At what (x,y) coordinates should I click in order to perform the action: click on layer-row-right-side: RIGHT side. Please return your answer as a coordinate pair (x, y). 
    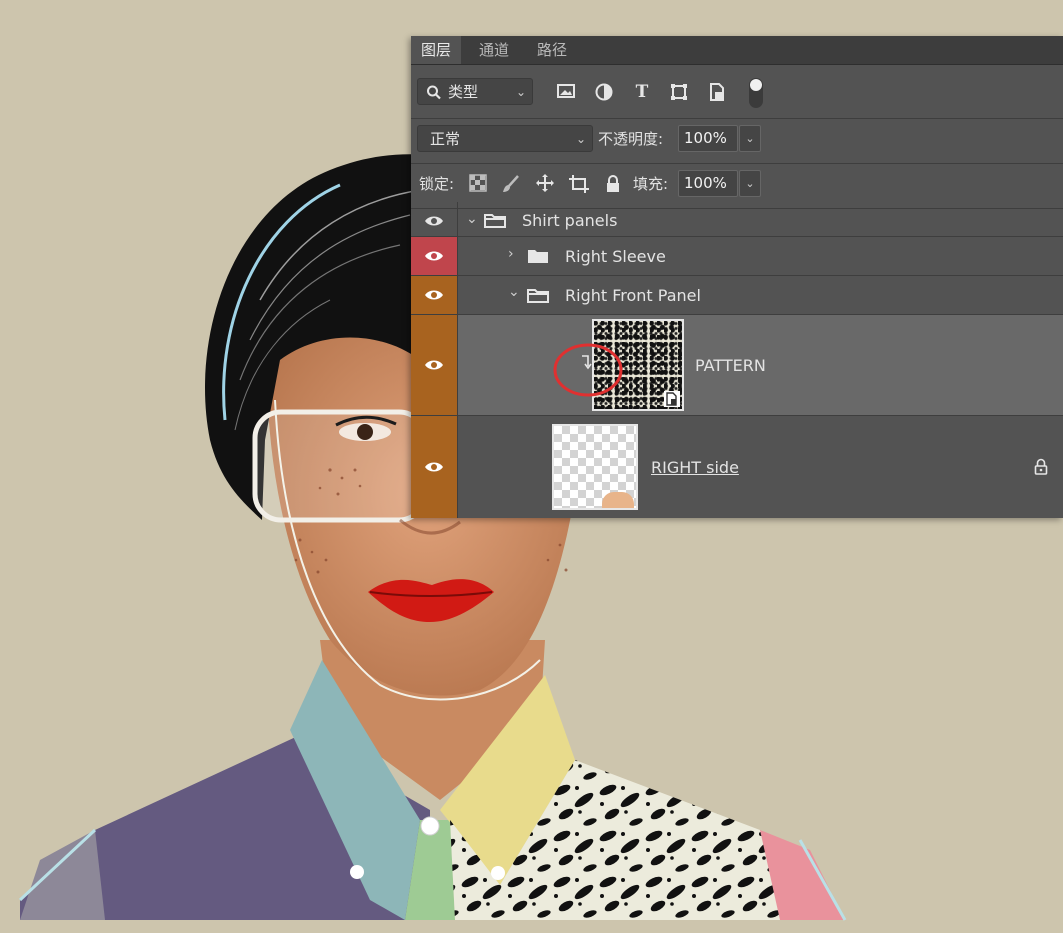
    Looking at the image, I should click on (737, 467).